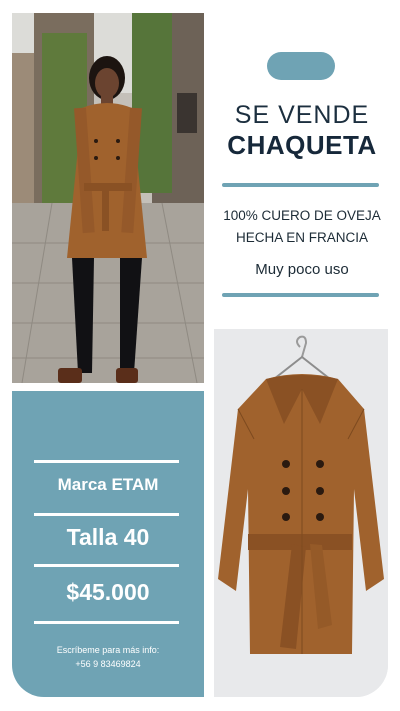 This screenshot has height=711, width=400. I want to click on brand-label: Marca ETAM, so click(108, 484).